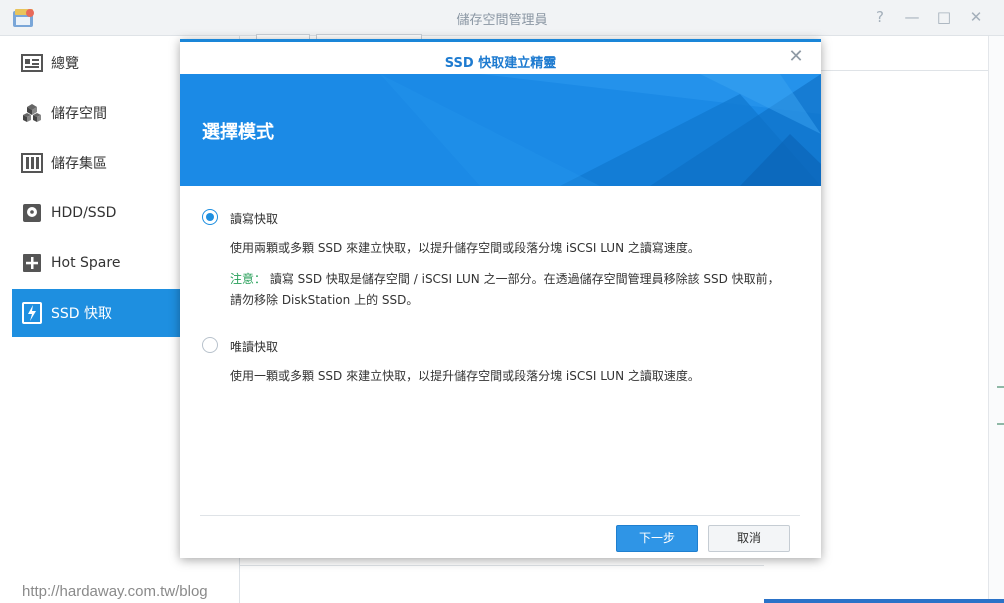 Image resolution: width=1004 pixels, height=603 pixels. Describe the element at coordinates (79, 114) in the screenshot. I see `sidebar-item-label: 儲存空間` at that location.